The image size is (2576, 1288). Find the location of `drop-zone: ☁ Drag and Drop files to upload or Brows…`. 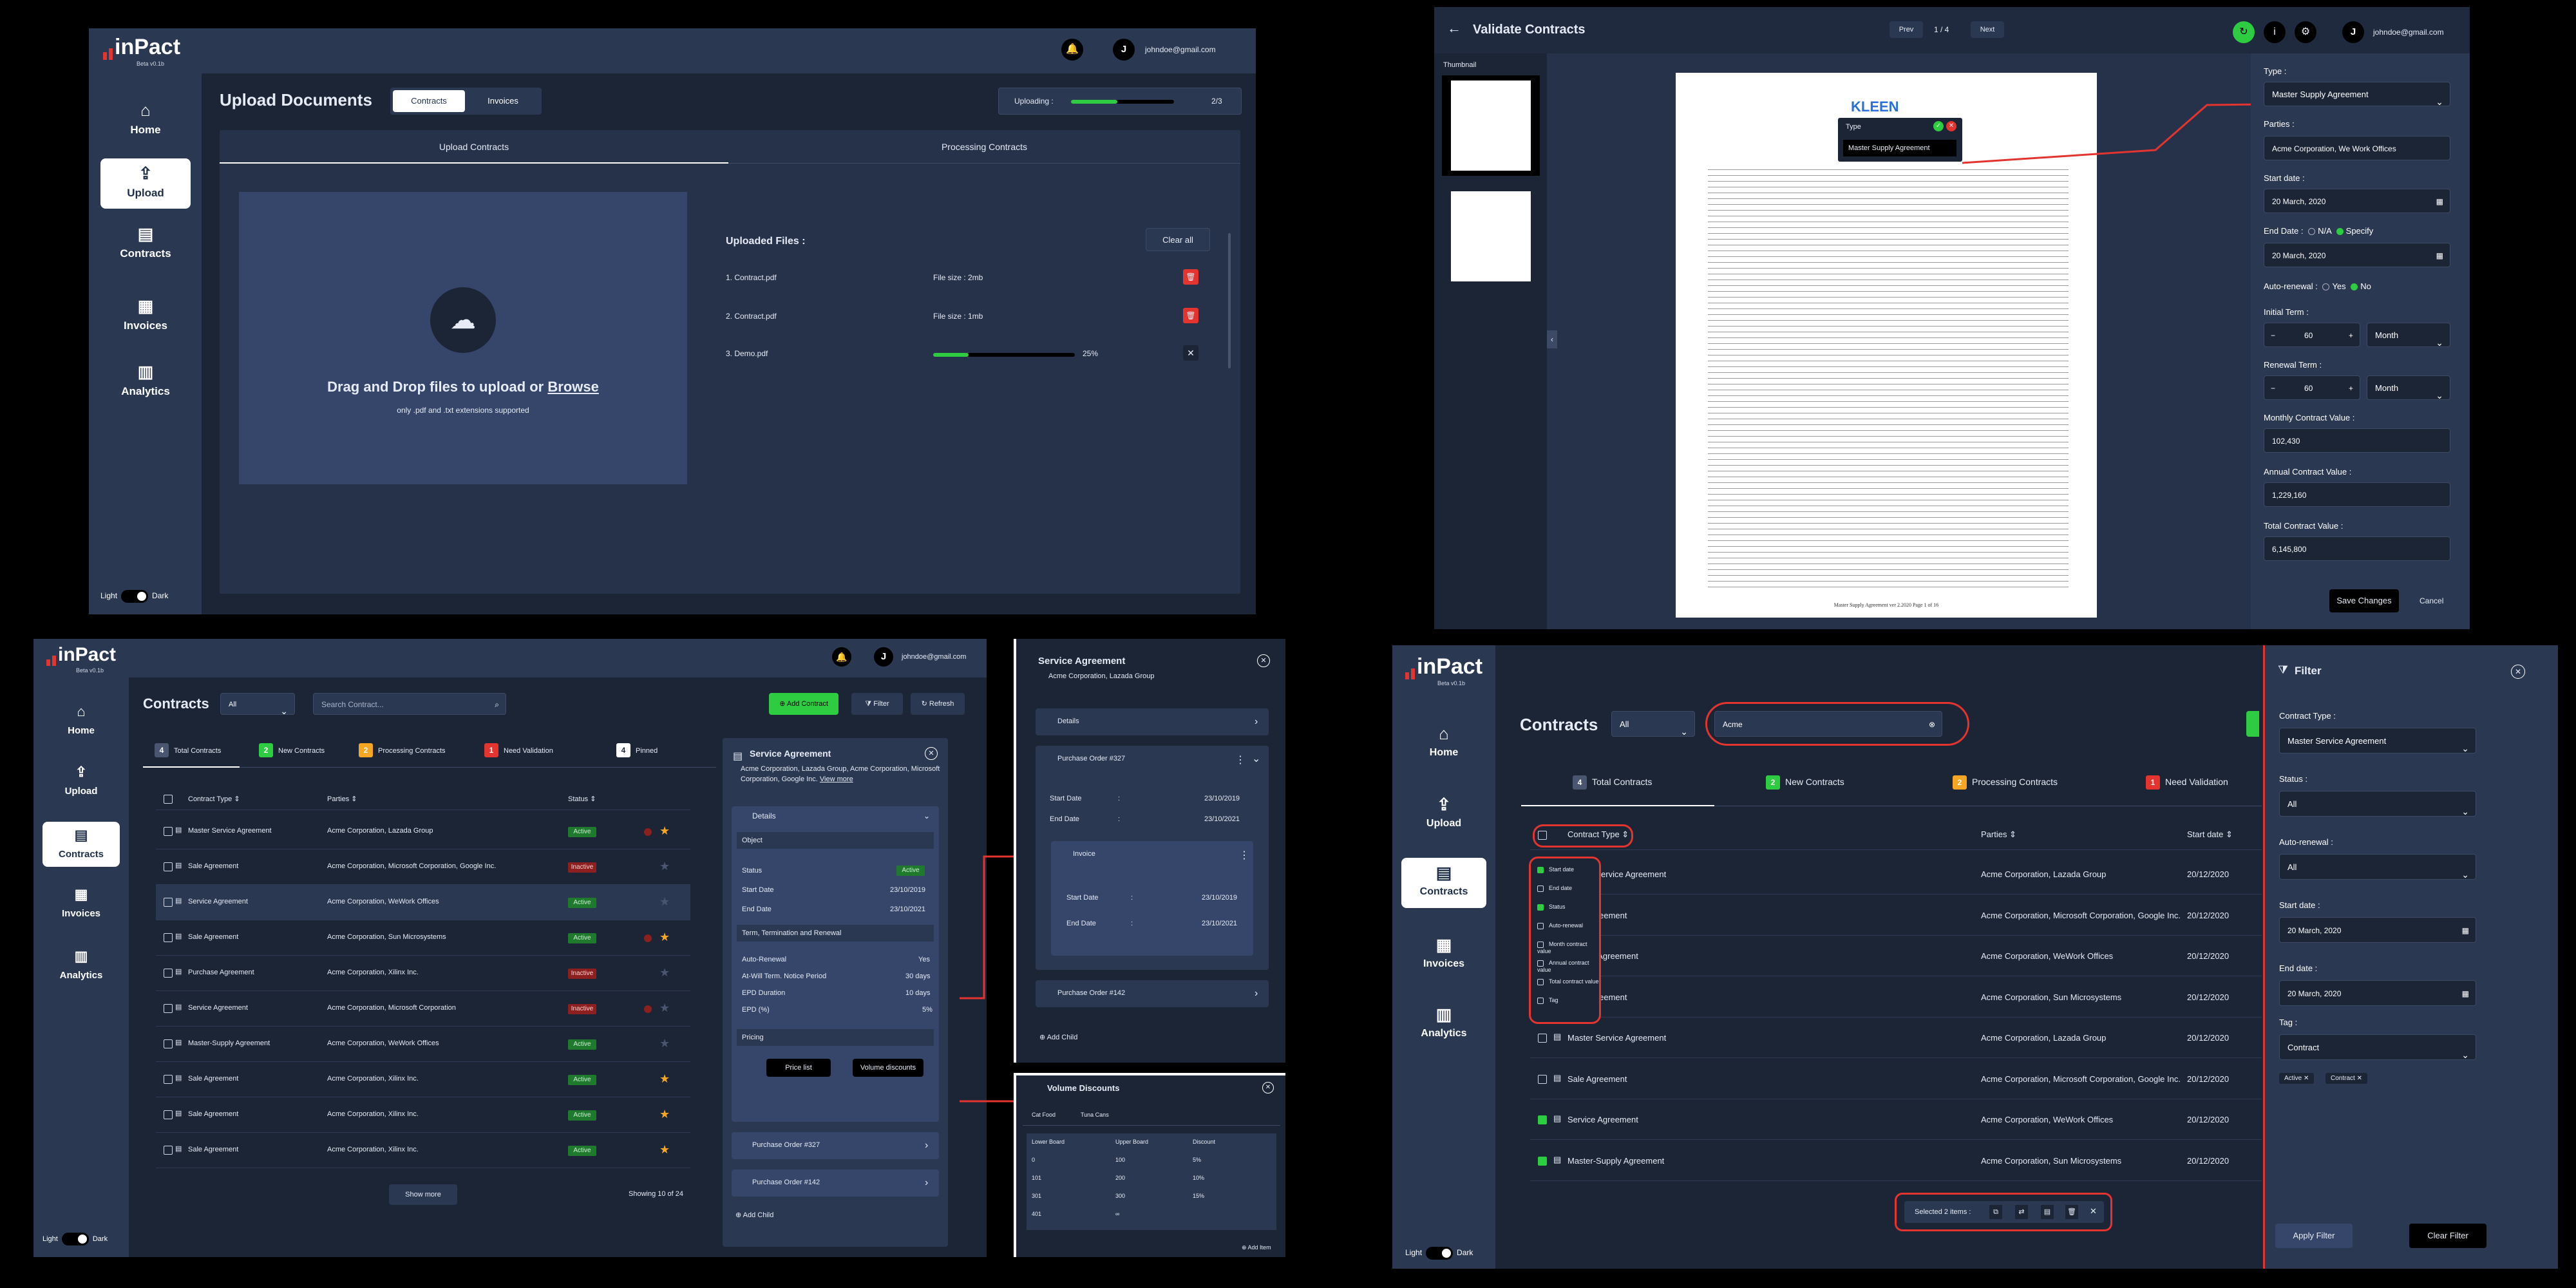

drop-zone: ☁ Drag and Drop files to upload or Brows… is located at coordinates (463, 338).